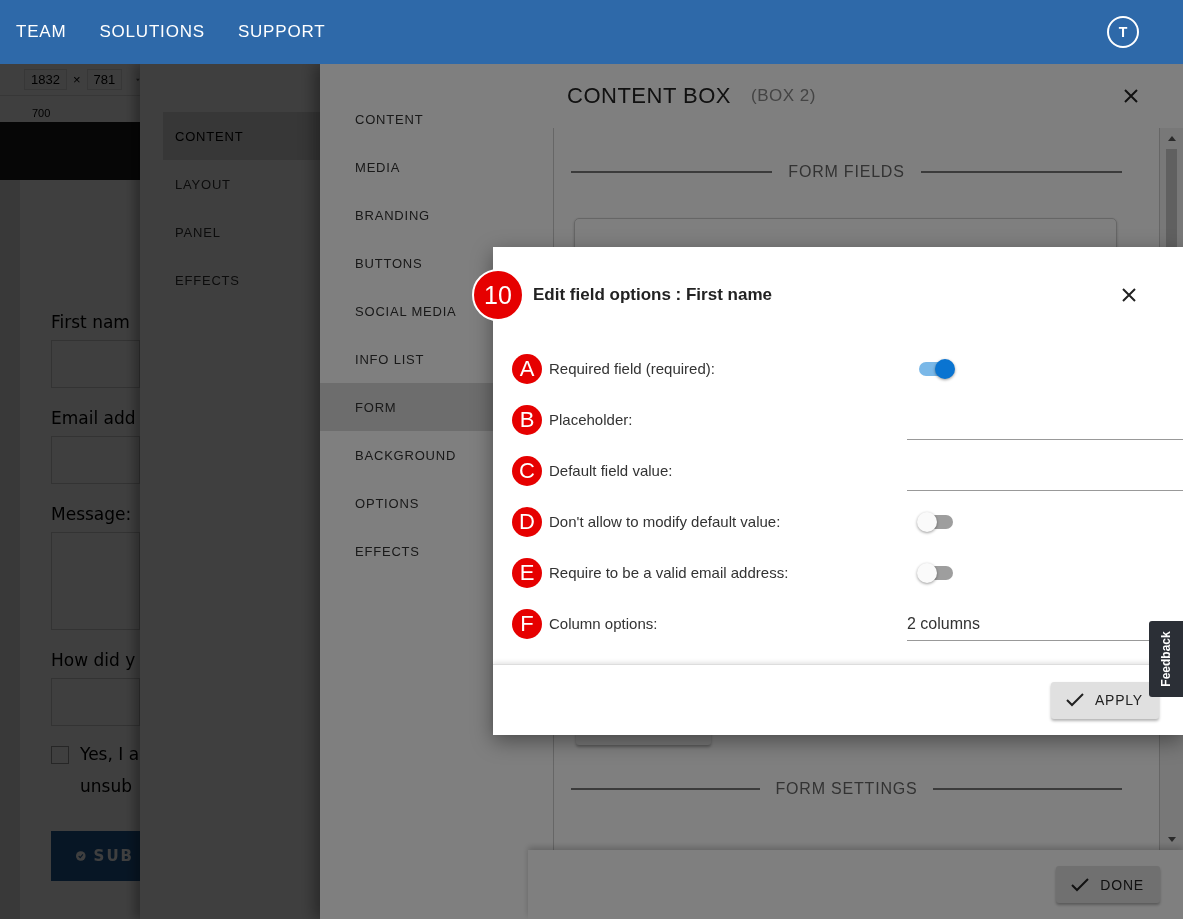 The width and height of the screenshot is (1183, 919). I want to click on nav-link: TEAM, so click(41, 32).